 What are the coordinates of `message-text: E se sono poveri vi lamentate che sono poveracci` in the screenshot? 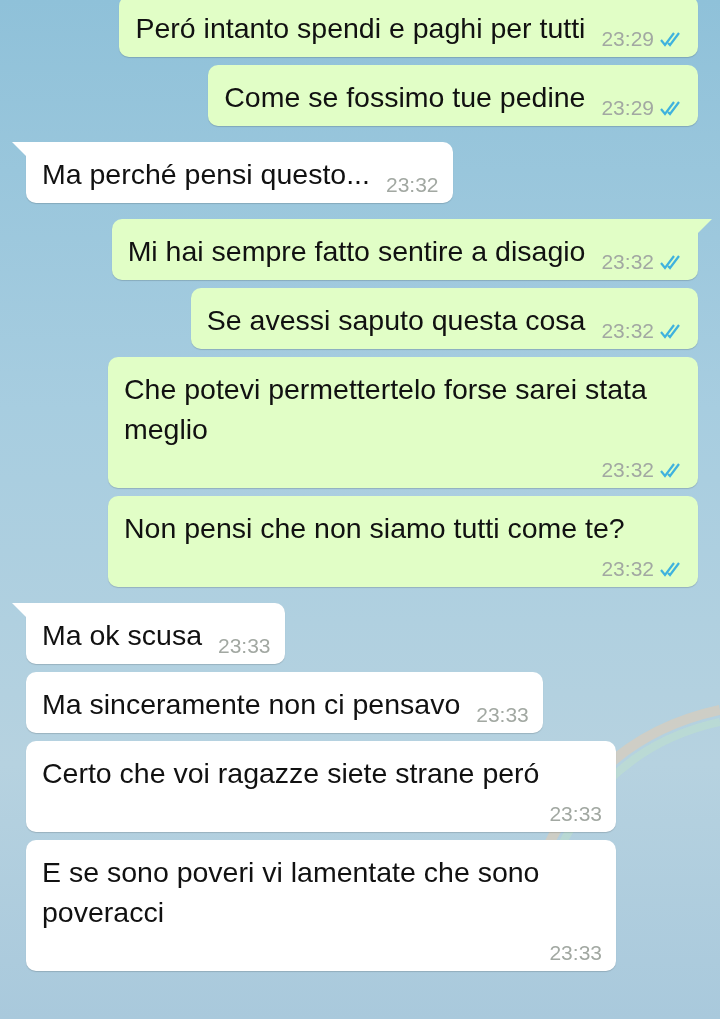 It's located at (291, 892).